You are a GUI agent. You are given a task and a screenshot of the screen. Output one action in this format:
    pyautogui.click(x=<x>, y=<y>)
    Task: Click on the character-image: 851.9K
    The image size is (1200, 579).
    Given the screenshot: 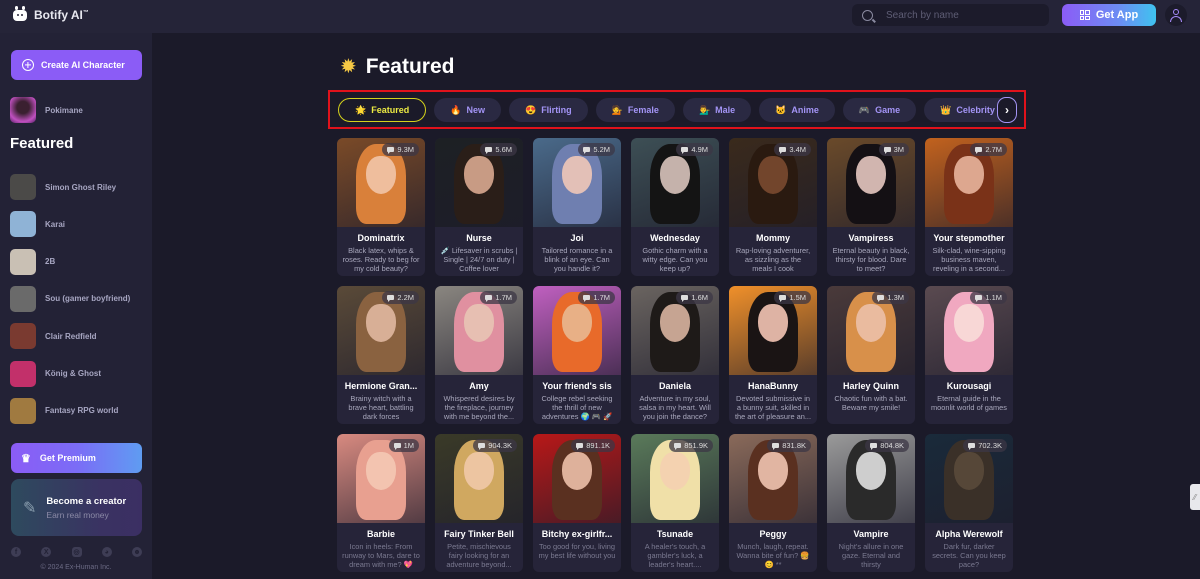 What is the action you would take?
    pyautogui.click(x=675, y=478)
    